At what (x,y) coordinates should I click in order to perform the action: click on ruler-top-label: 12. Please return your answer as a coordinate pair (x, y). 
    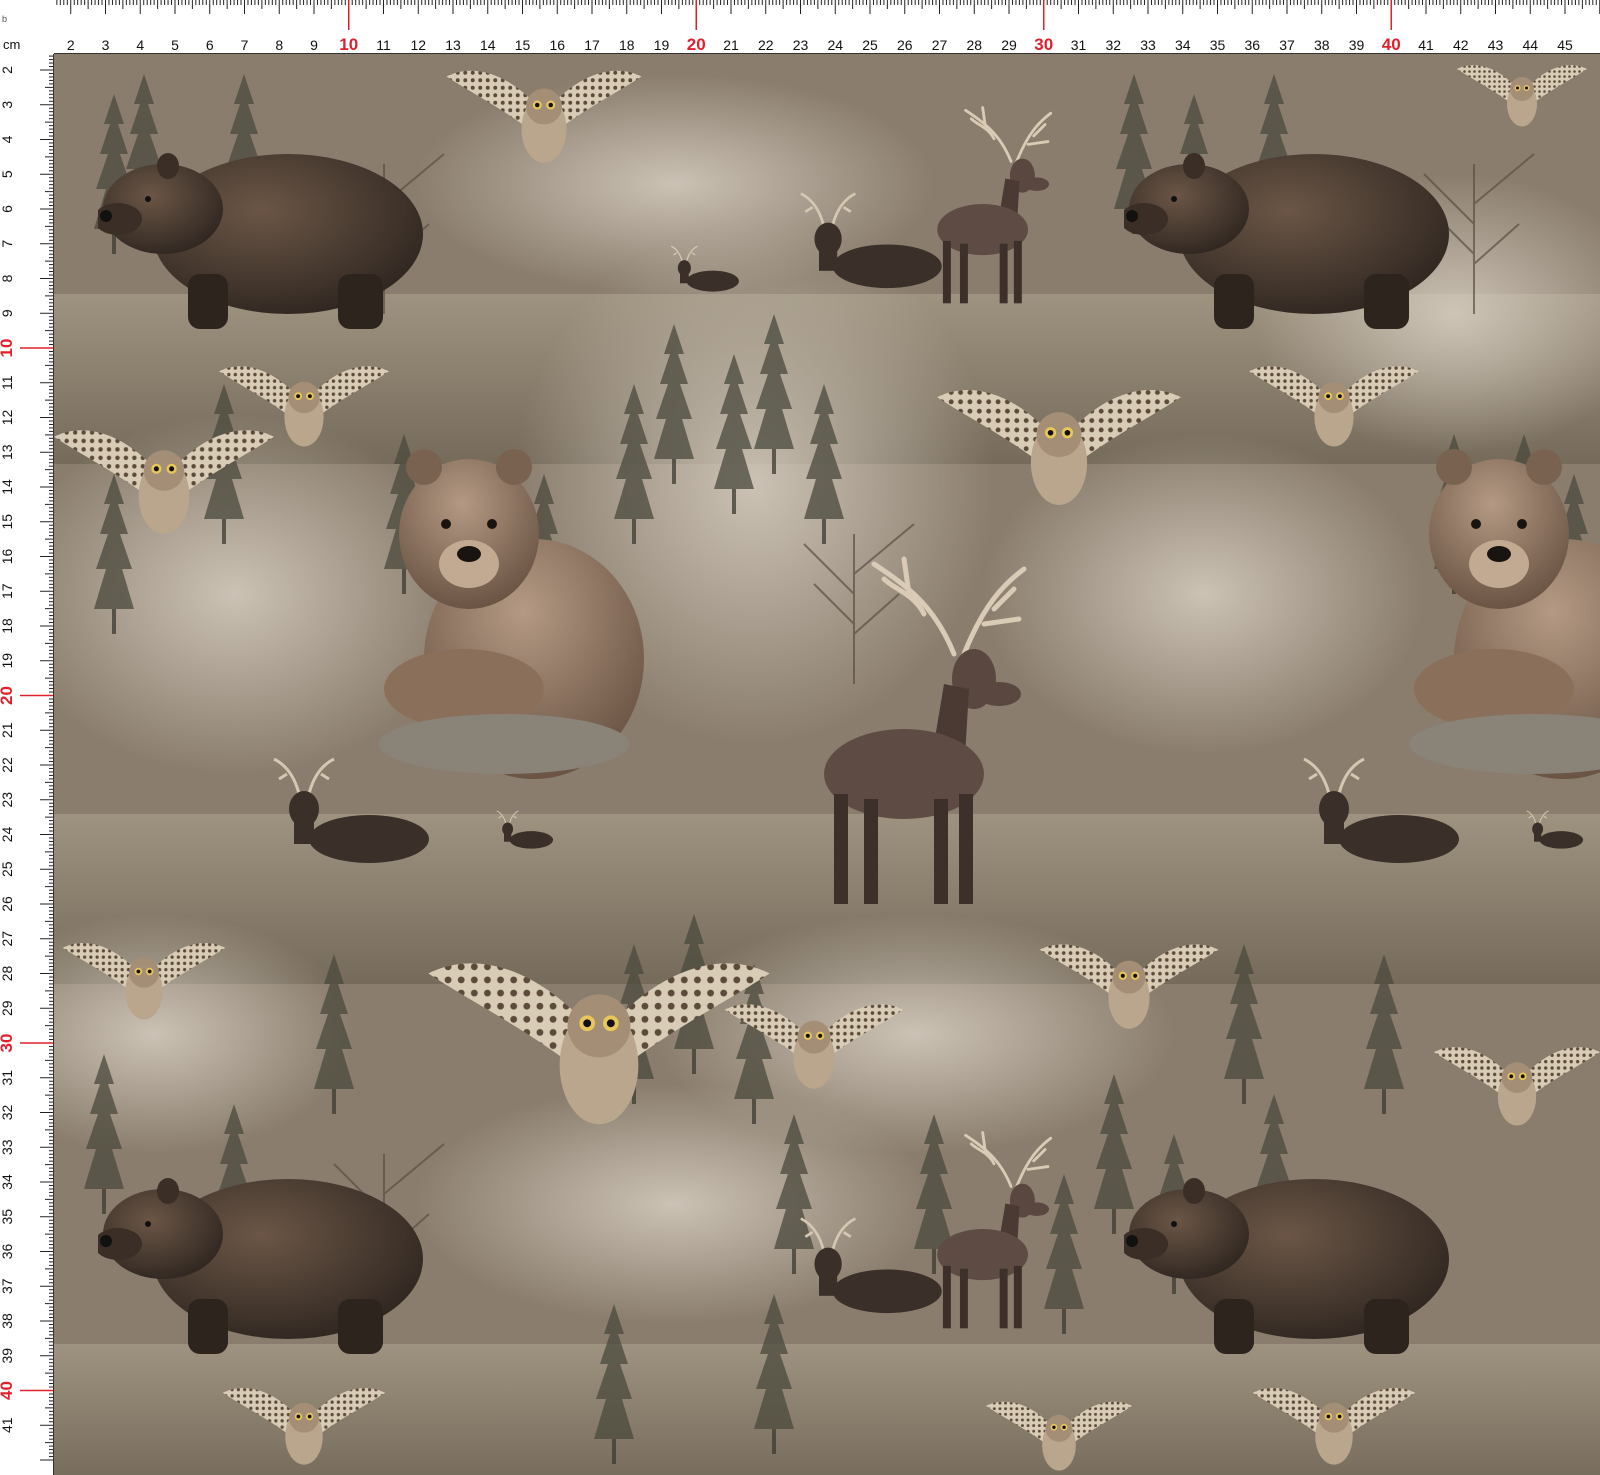
    Looking at the image, I should click on (418, 45).